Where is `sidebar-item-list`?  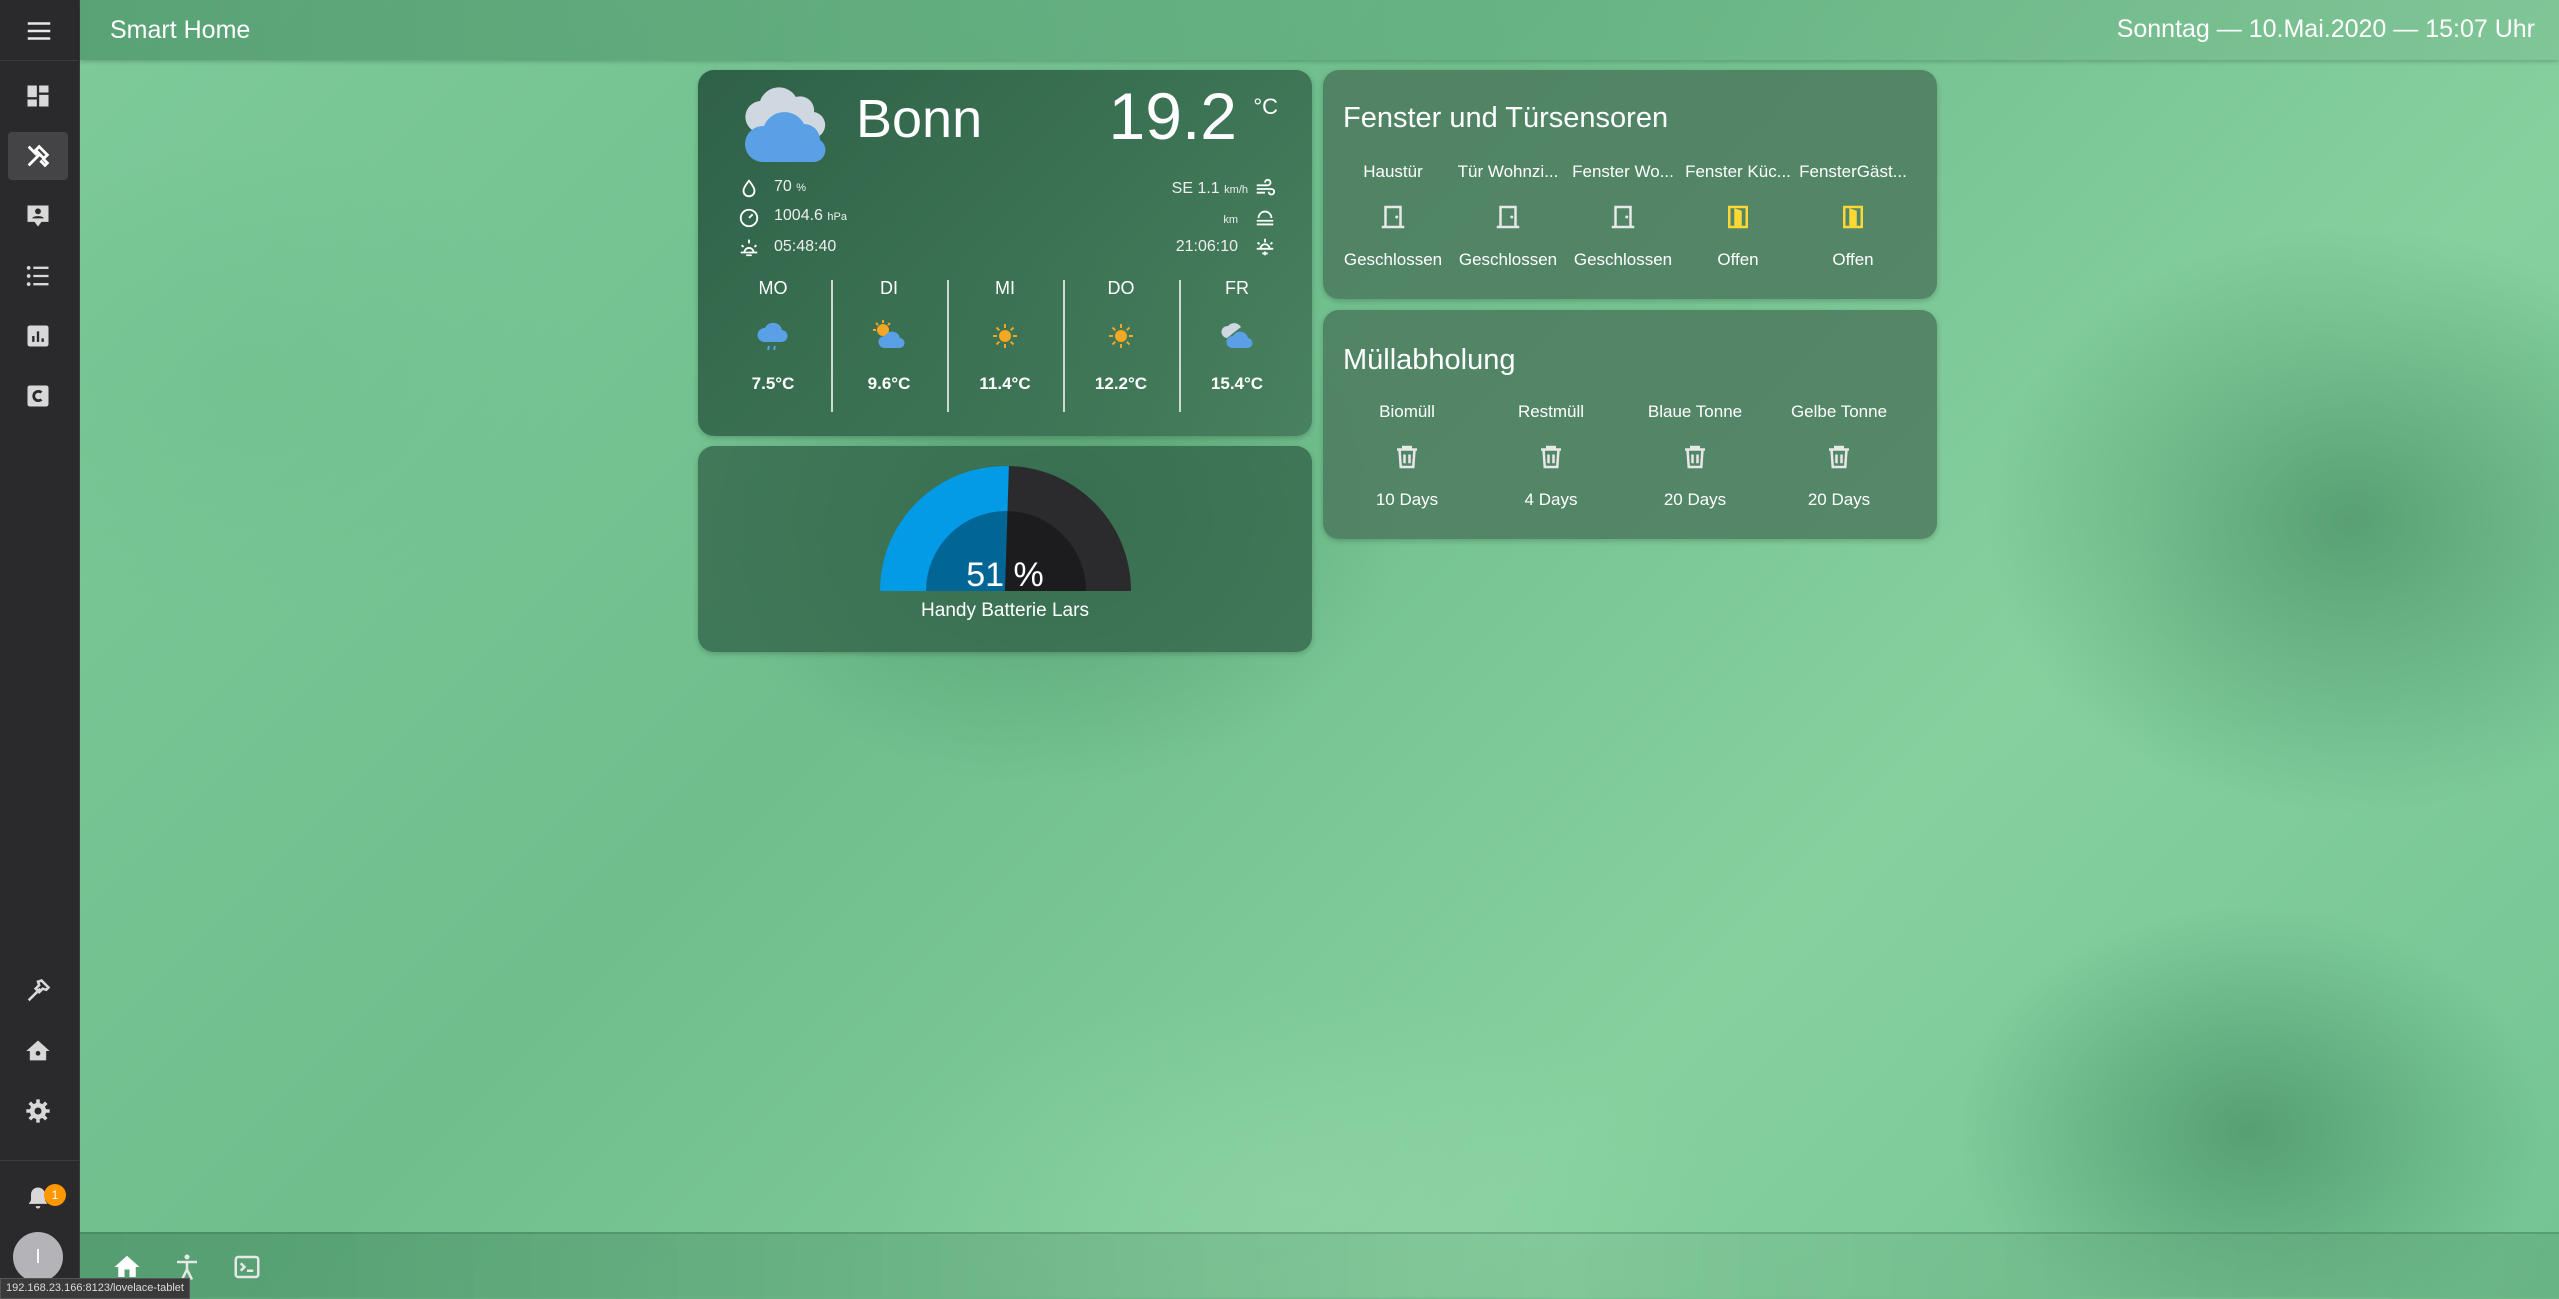
sidebar-item-list is located at coordinates (38, 276).